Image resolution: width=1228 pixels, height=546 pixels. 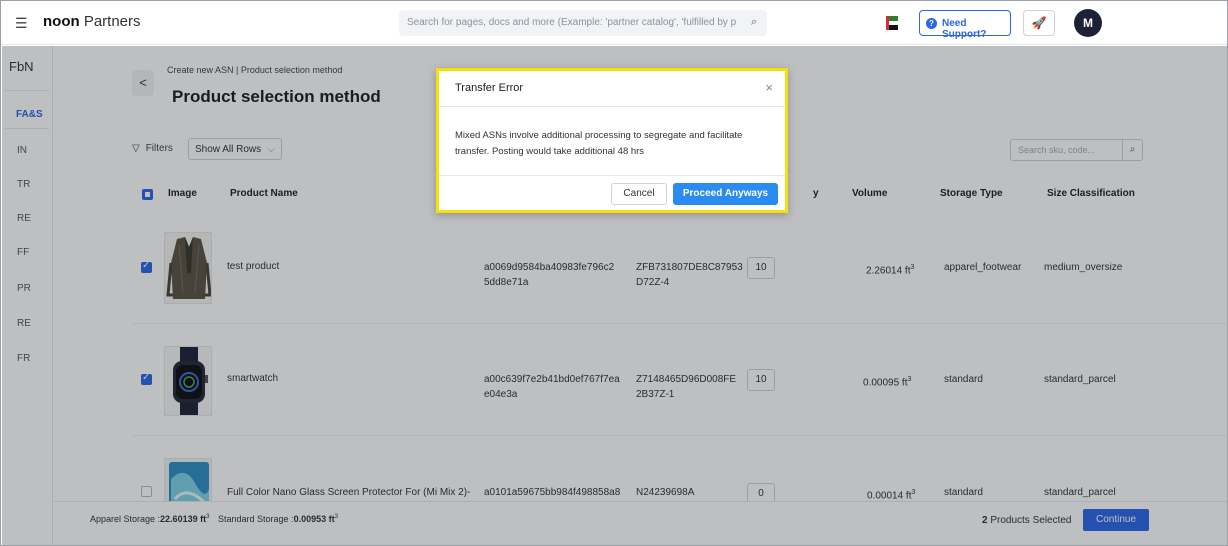 I want to click on brand-rest: Partners, so click(x=110, y=21).